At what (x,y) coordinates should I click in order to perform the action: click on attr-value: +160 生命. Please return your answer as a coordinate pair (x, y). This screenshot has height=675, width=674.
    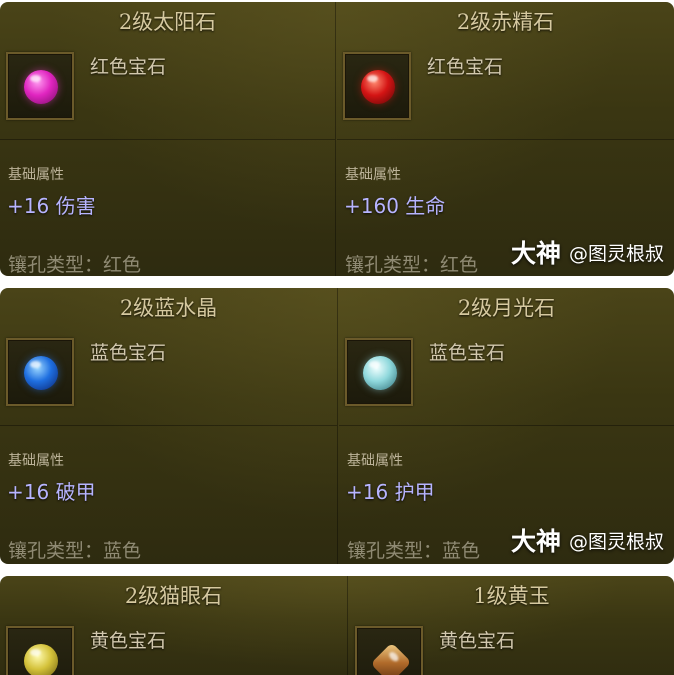
    Looking at the image, I should click on (395, 206).